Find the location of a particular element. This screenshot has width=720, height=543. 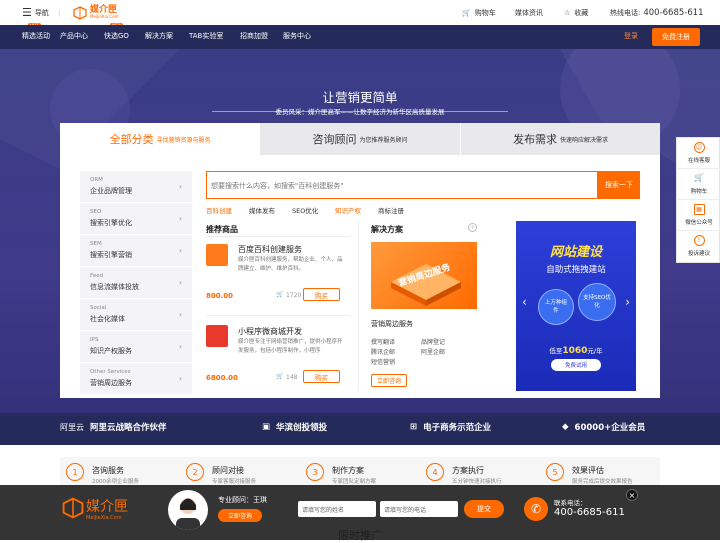

favorite-link: ☆ 收藏 is located at coordinates (576, 12).